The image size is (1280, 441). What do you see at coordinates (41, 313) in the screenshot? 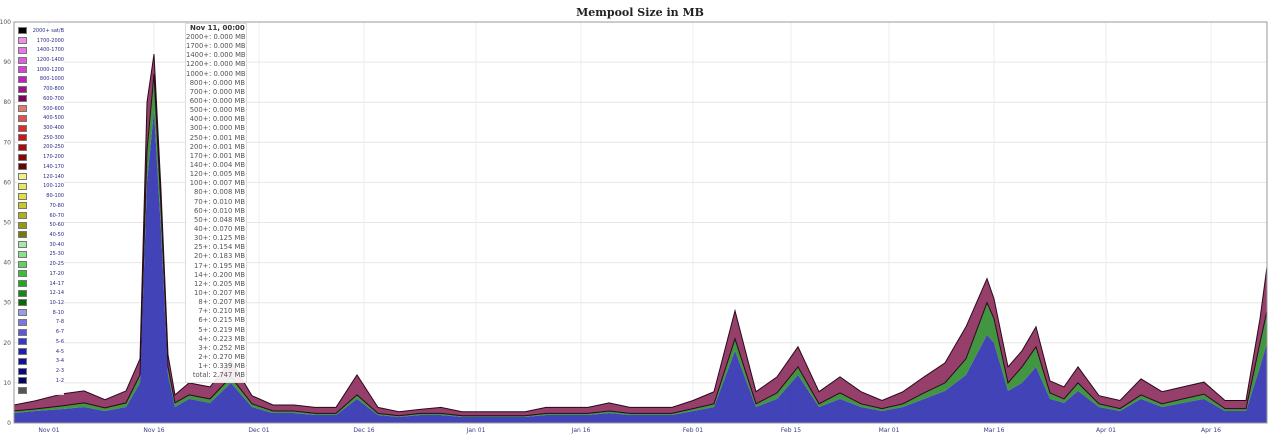
I see `legend-item: 8-10` at bounding box center [41, 313].